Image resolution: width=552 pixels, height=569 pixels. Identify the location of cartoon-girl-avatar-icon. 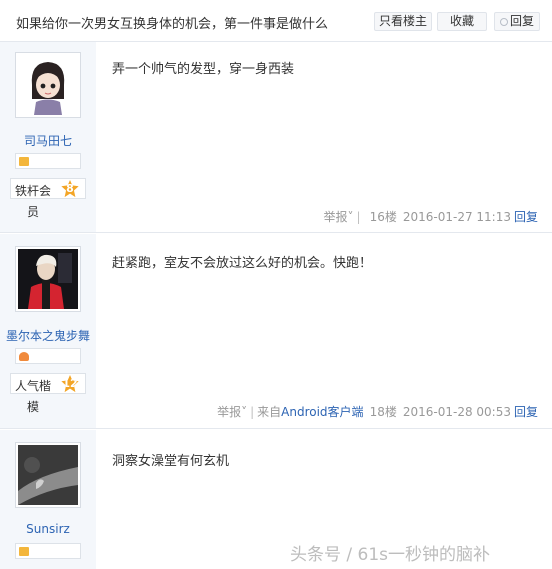
(48, 85).